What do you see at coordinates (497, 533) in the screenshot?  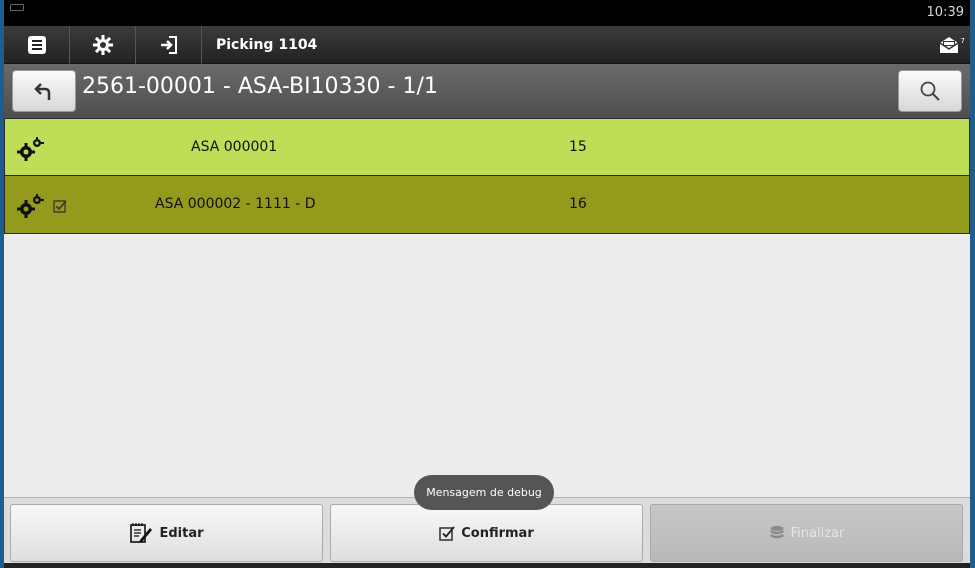 I see `confirm-button-label: Confirmar` at bounding box center [497, 533].